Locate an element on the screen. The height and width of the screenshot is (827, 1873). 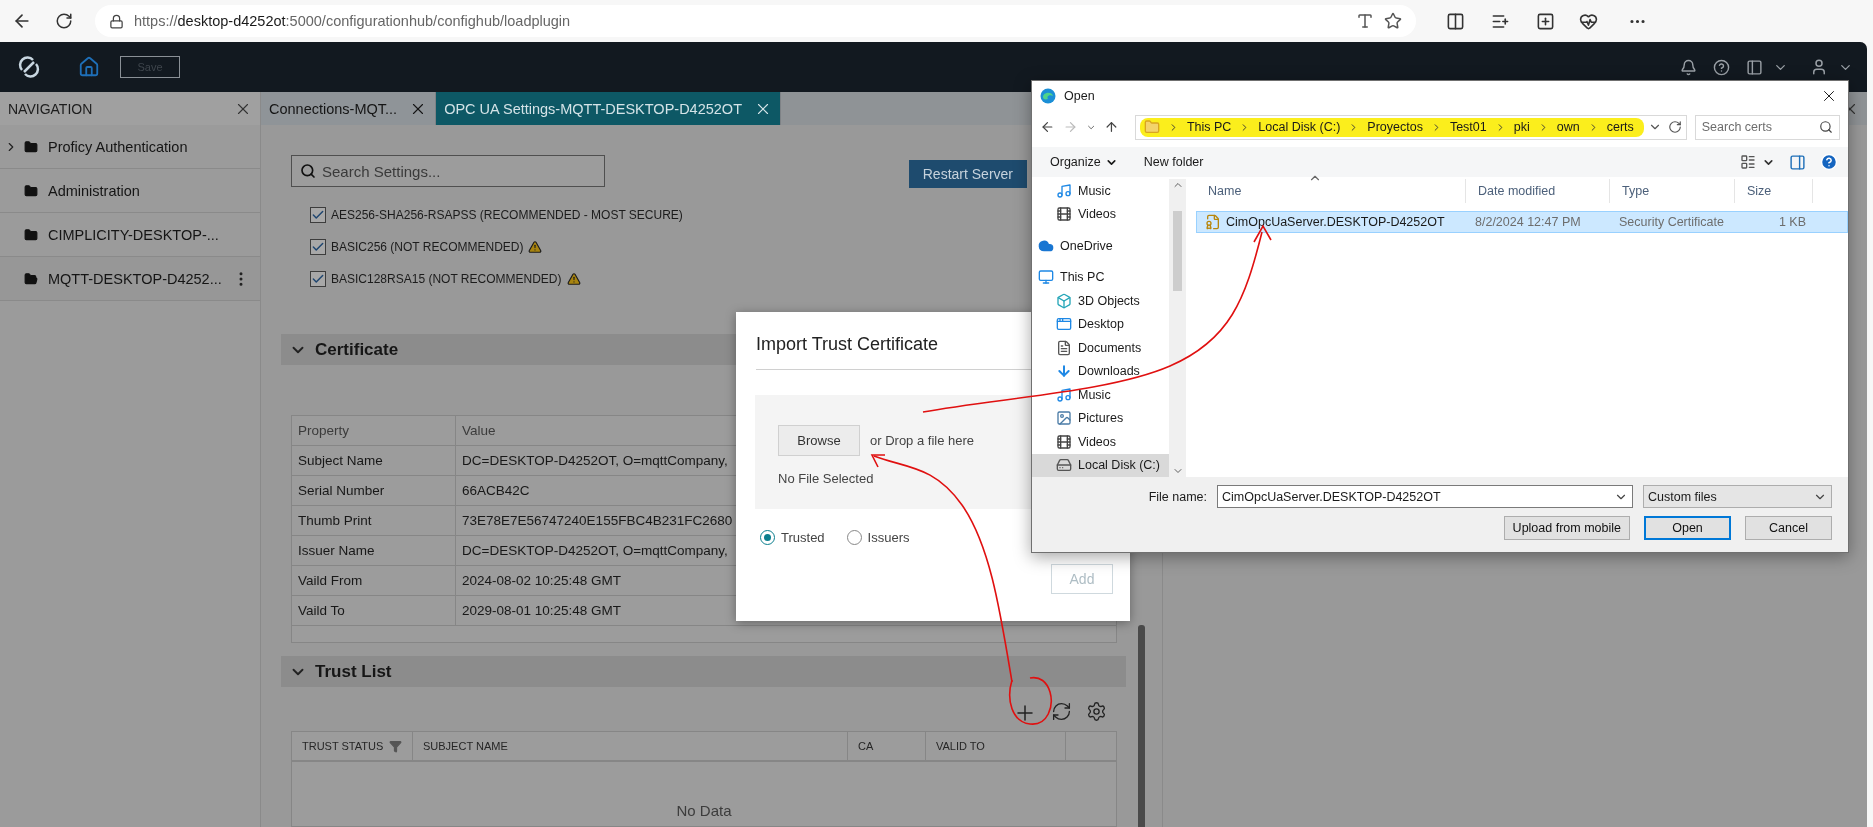
tree-item: Music is located at coordinates (1100, 191).